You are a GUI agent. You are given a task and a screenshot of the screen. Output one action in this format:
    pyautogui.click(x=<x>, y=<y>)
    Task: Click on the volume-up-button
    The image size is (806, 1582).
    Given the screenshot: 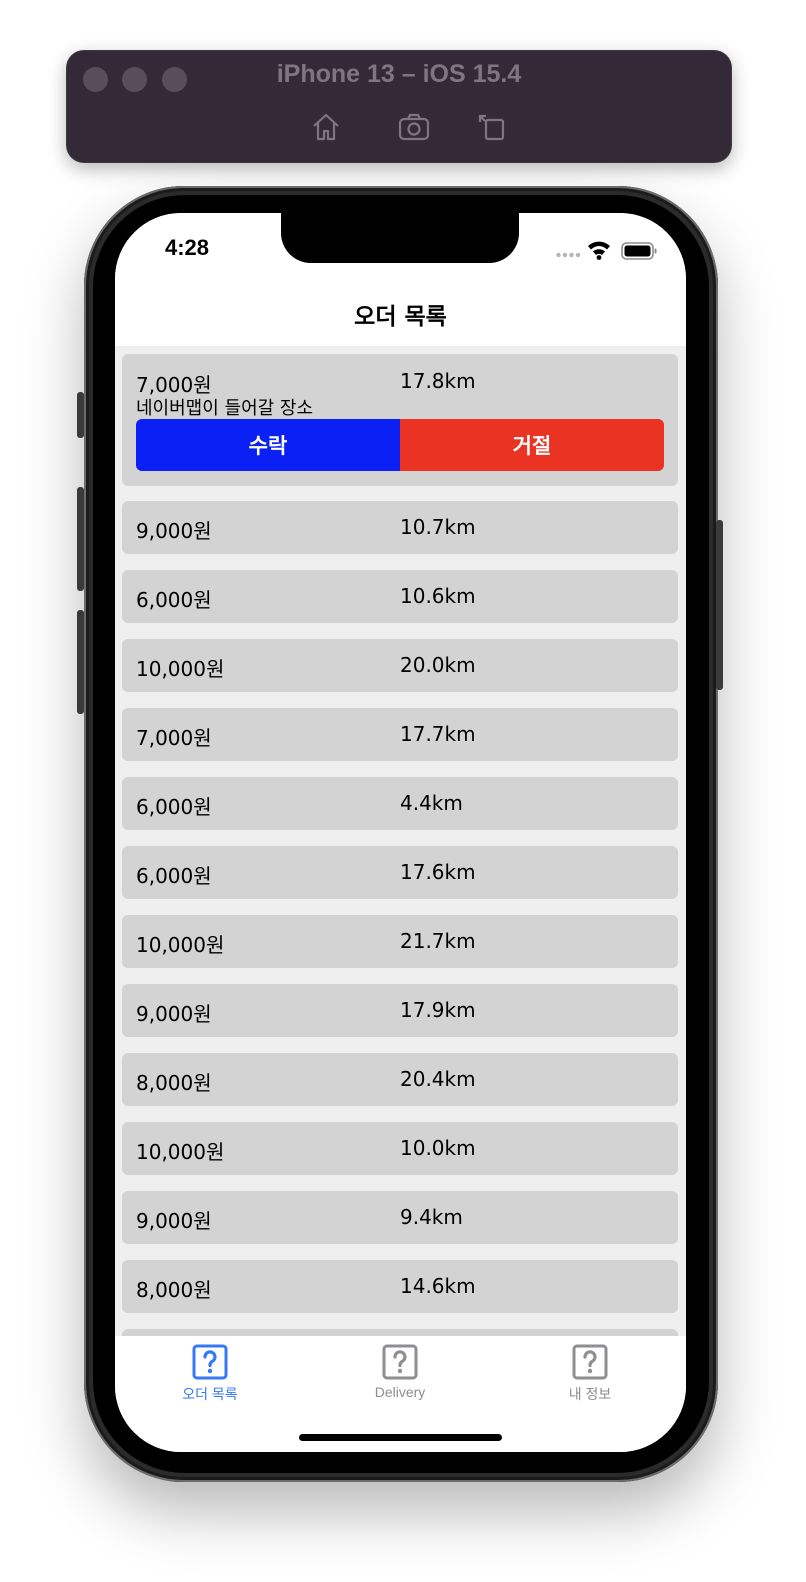 What is the action you would take?
    pyautogui.click(x=80, y=539)
    